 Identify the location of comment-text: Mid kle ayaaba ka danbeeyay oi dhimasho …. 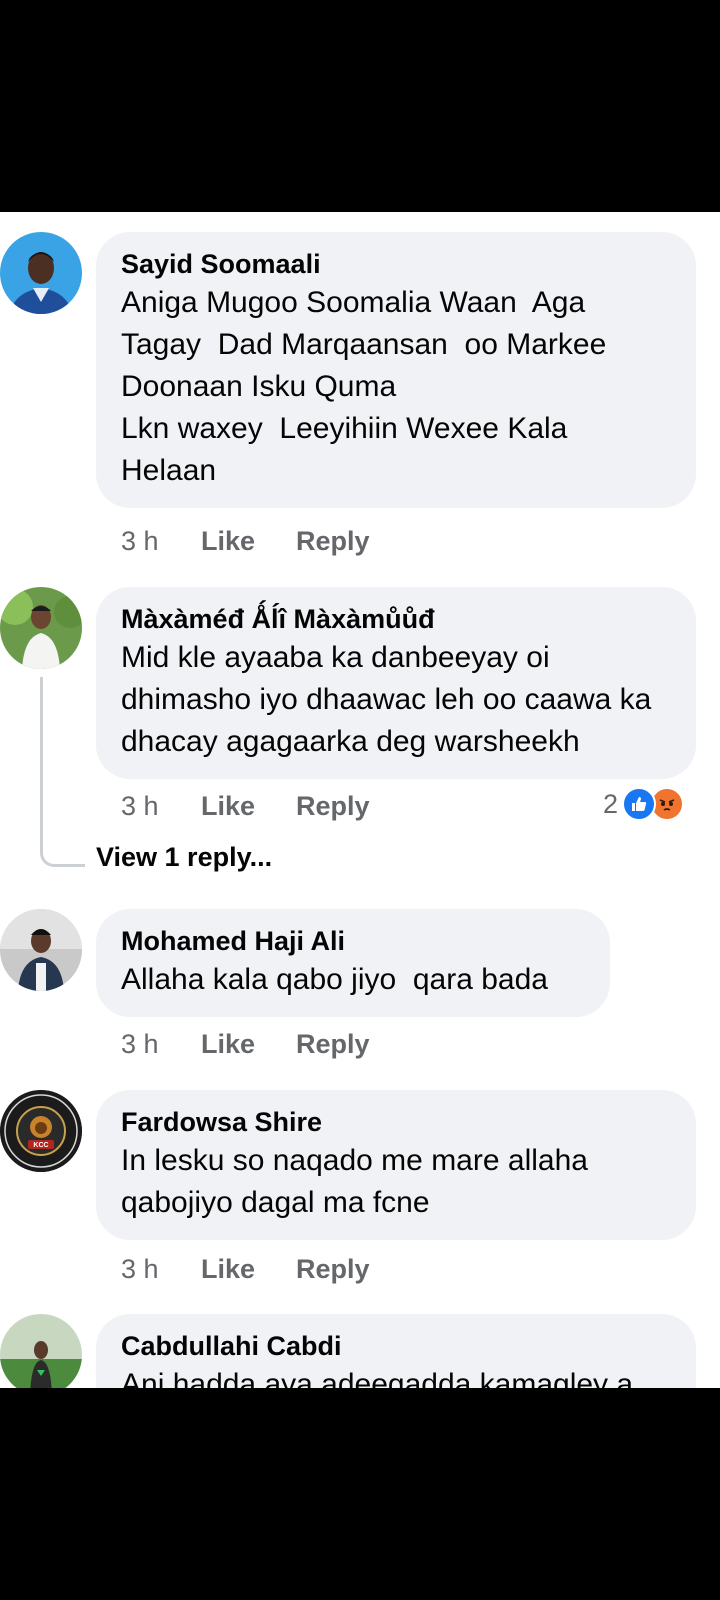
(390, 699).